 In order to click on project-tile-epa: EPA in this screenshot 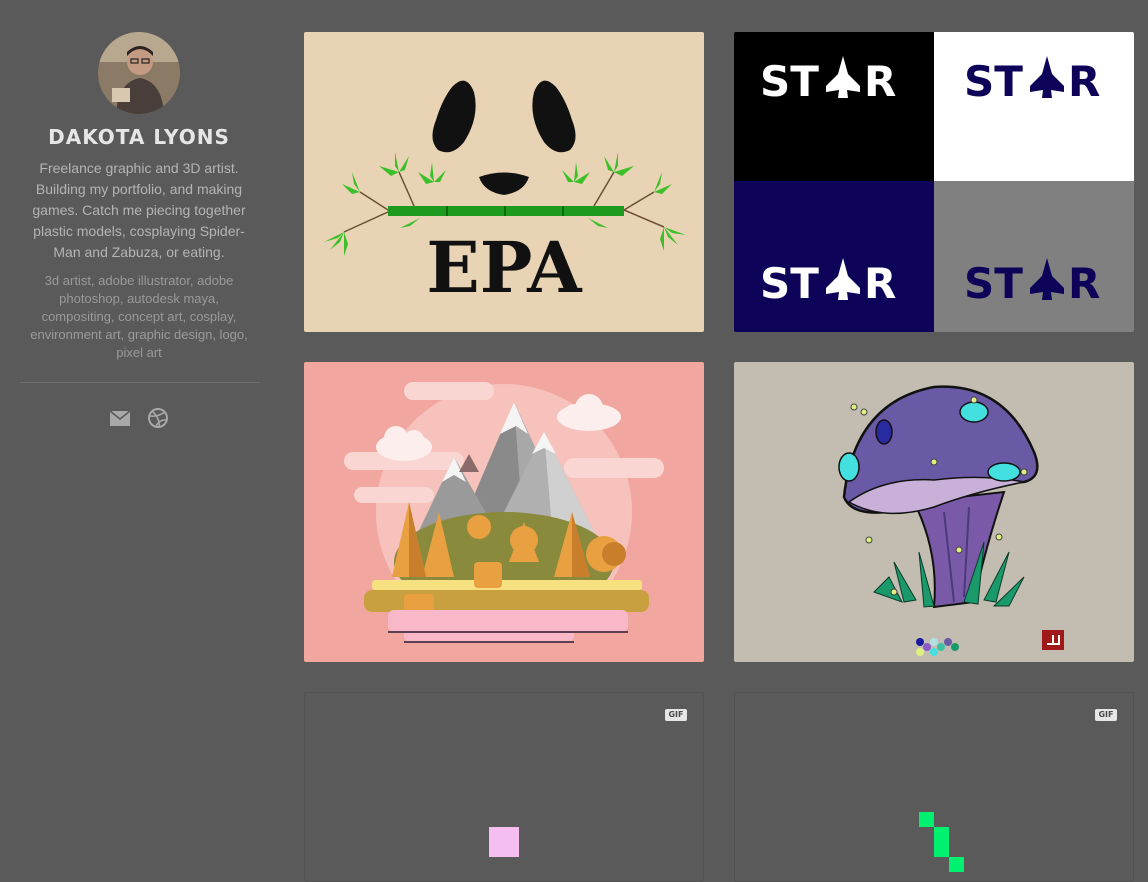, I will do `click(504, 182)`.